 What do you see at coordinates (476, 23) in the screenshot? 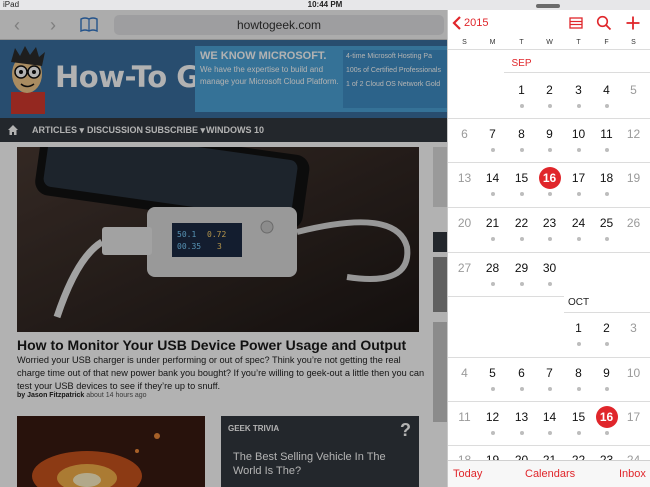
I see `year-back-label: 2015` at bounding box center [476, 23].